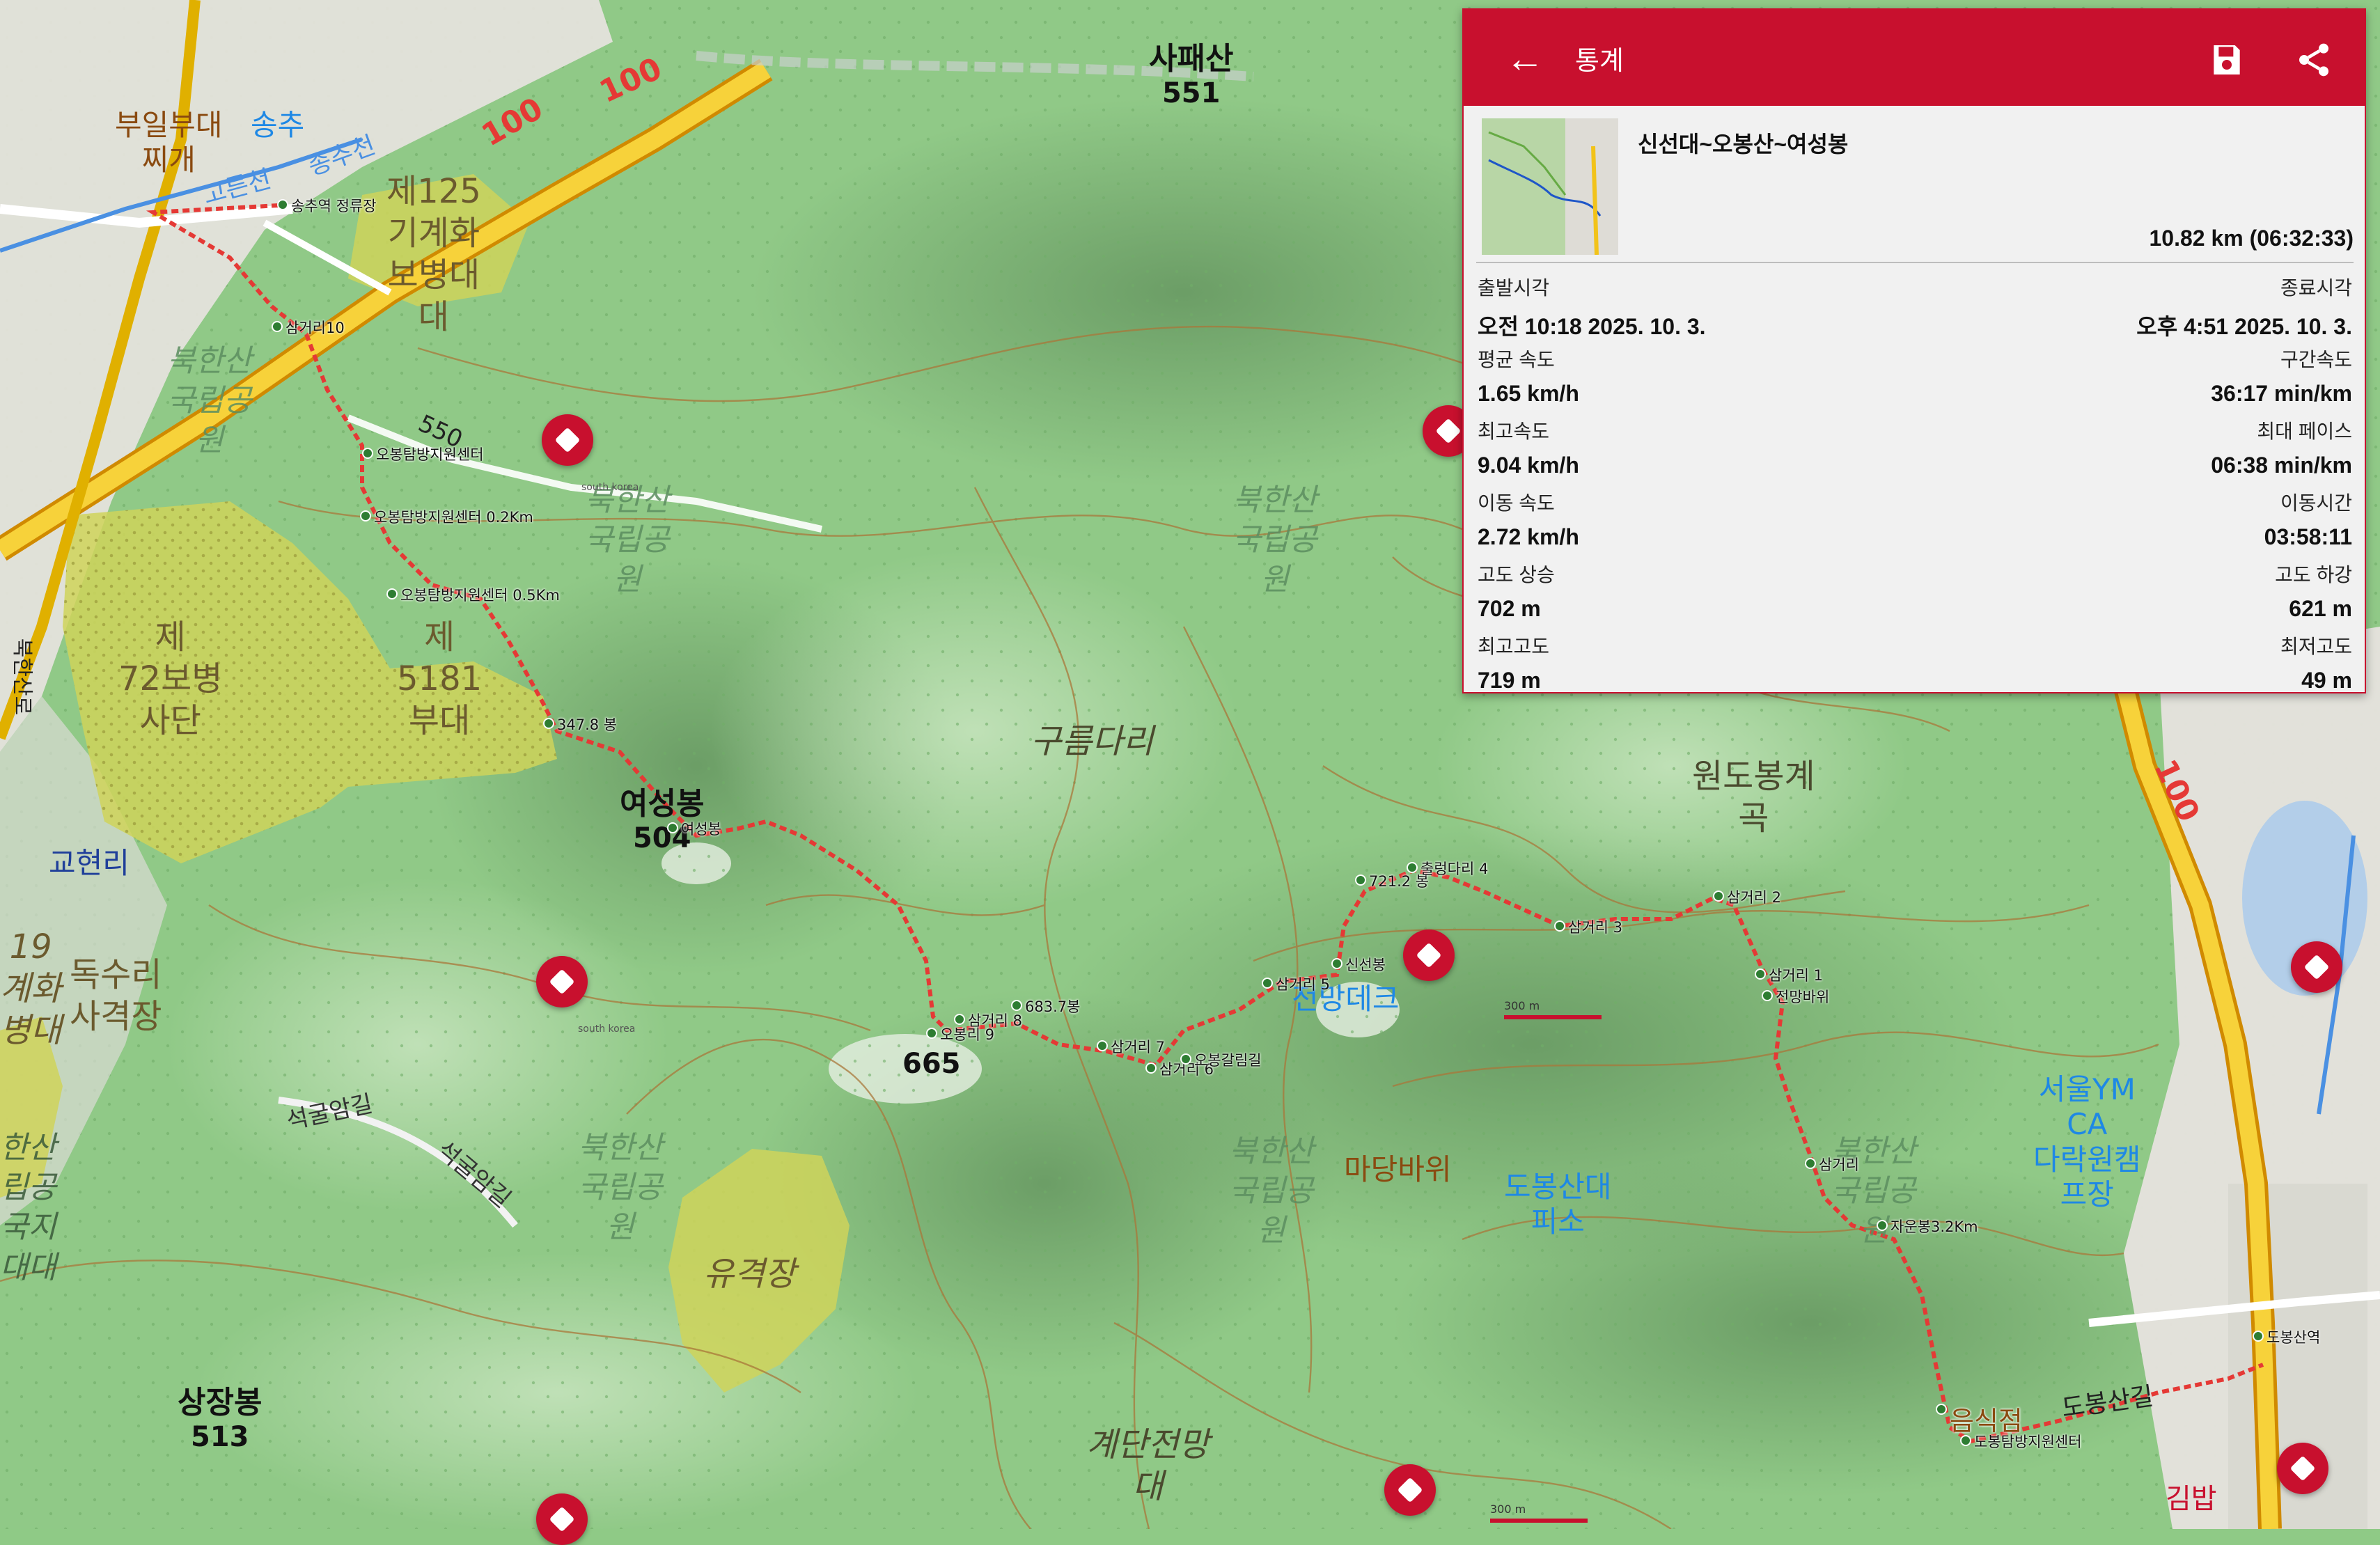  I want to click on track-summary: 10.82 km (06:32:33), so click(2251, 238).